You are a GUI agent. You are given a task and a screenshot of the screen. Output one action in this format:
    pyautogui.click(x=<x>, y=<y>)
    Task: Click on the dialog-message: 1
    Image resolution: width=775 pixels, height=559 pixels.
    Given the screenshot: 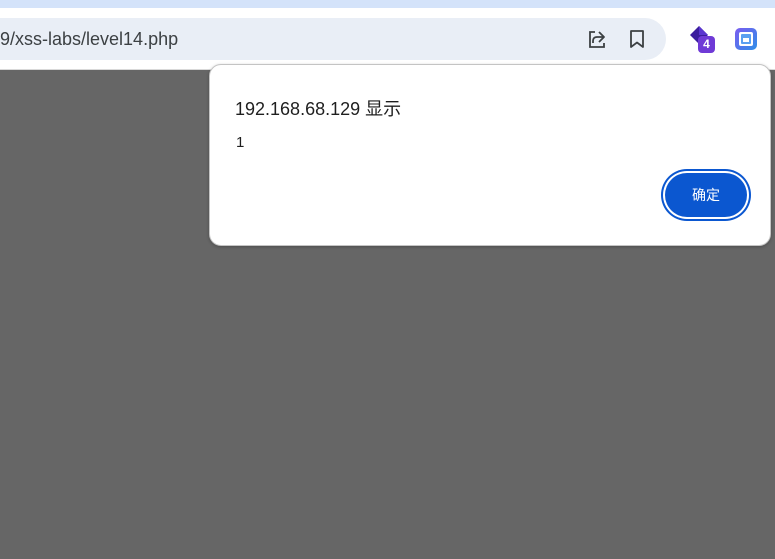 What is the action you would take?
    pyautogui.click(x=240, y=142)
    